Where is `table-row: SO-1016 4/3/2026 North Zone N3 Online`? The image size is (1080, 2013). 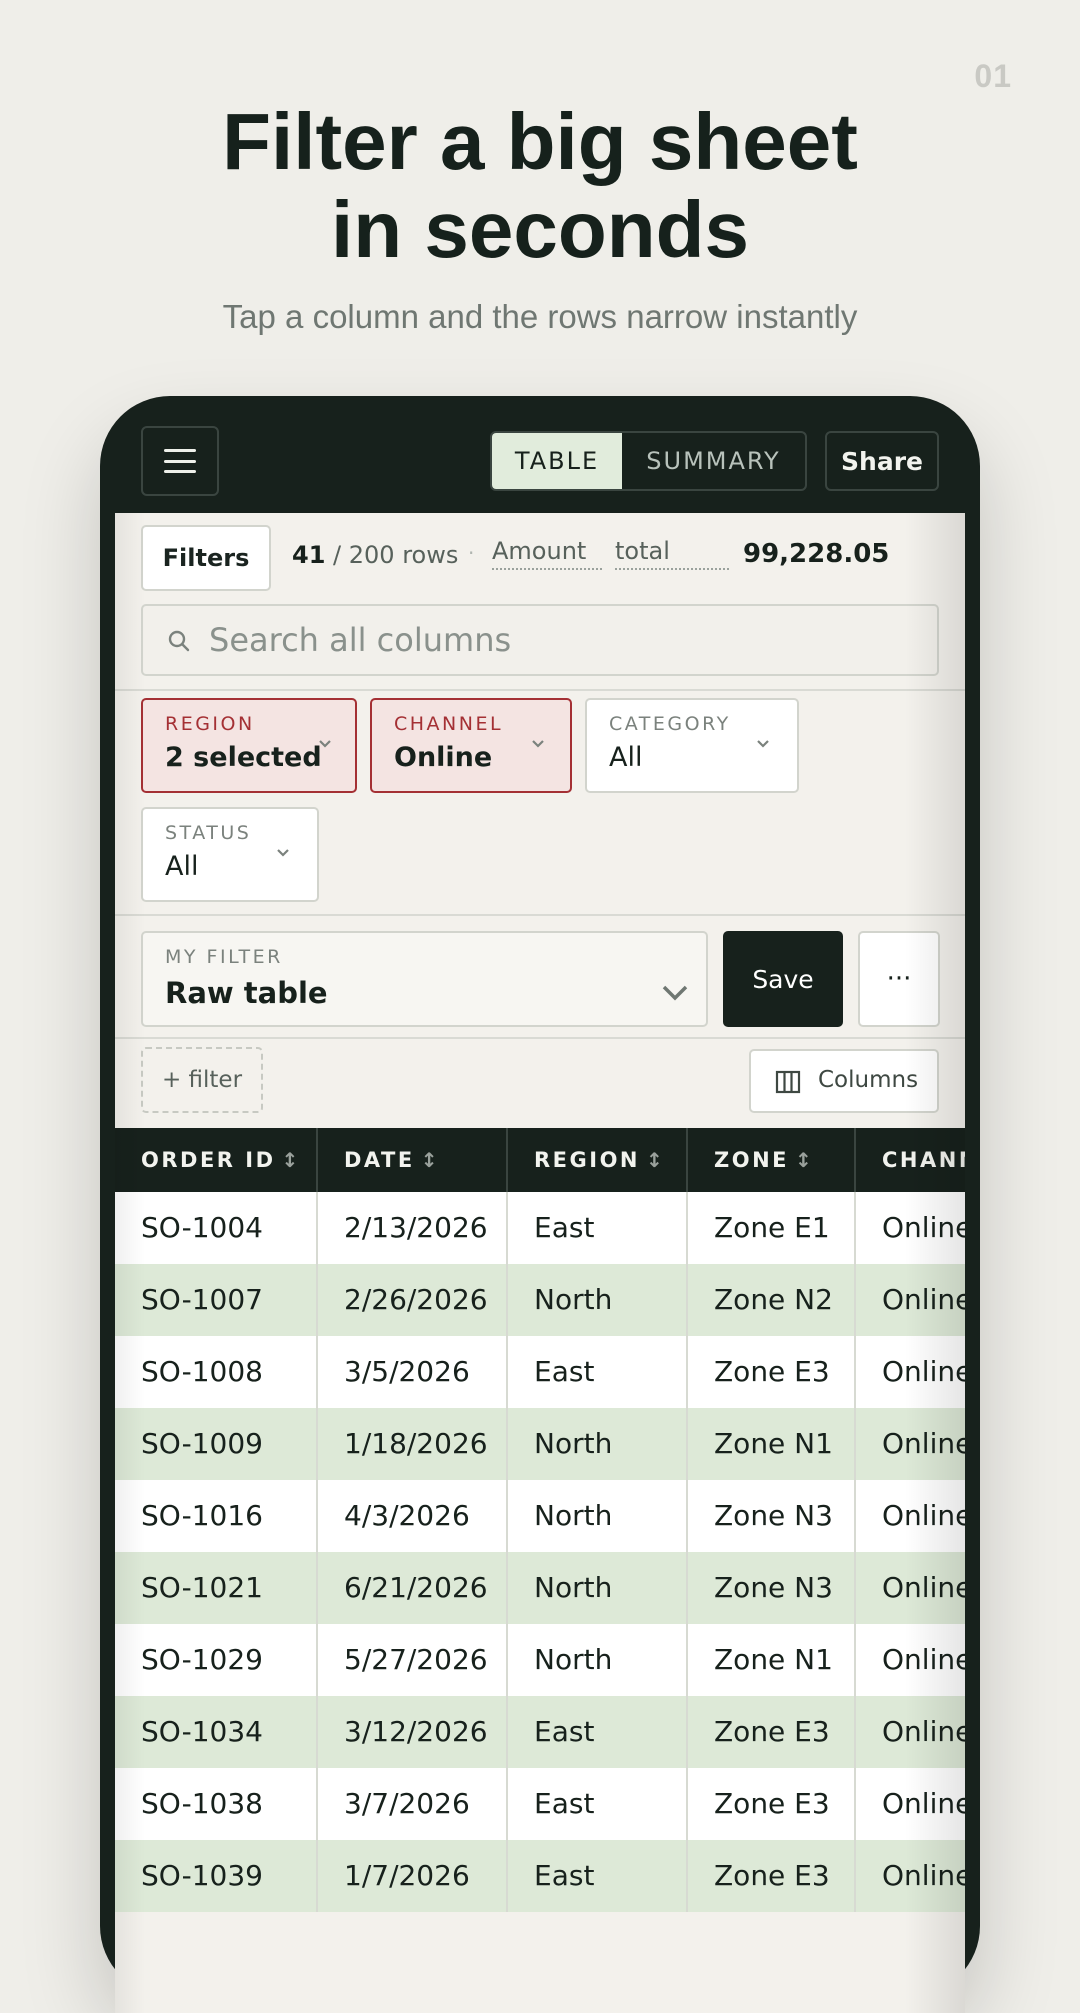 table-row: SO-1016 4/3/2026 North Zone N3 Online is located at coordinates (540, 1516).